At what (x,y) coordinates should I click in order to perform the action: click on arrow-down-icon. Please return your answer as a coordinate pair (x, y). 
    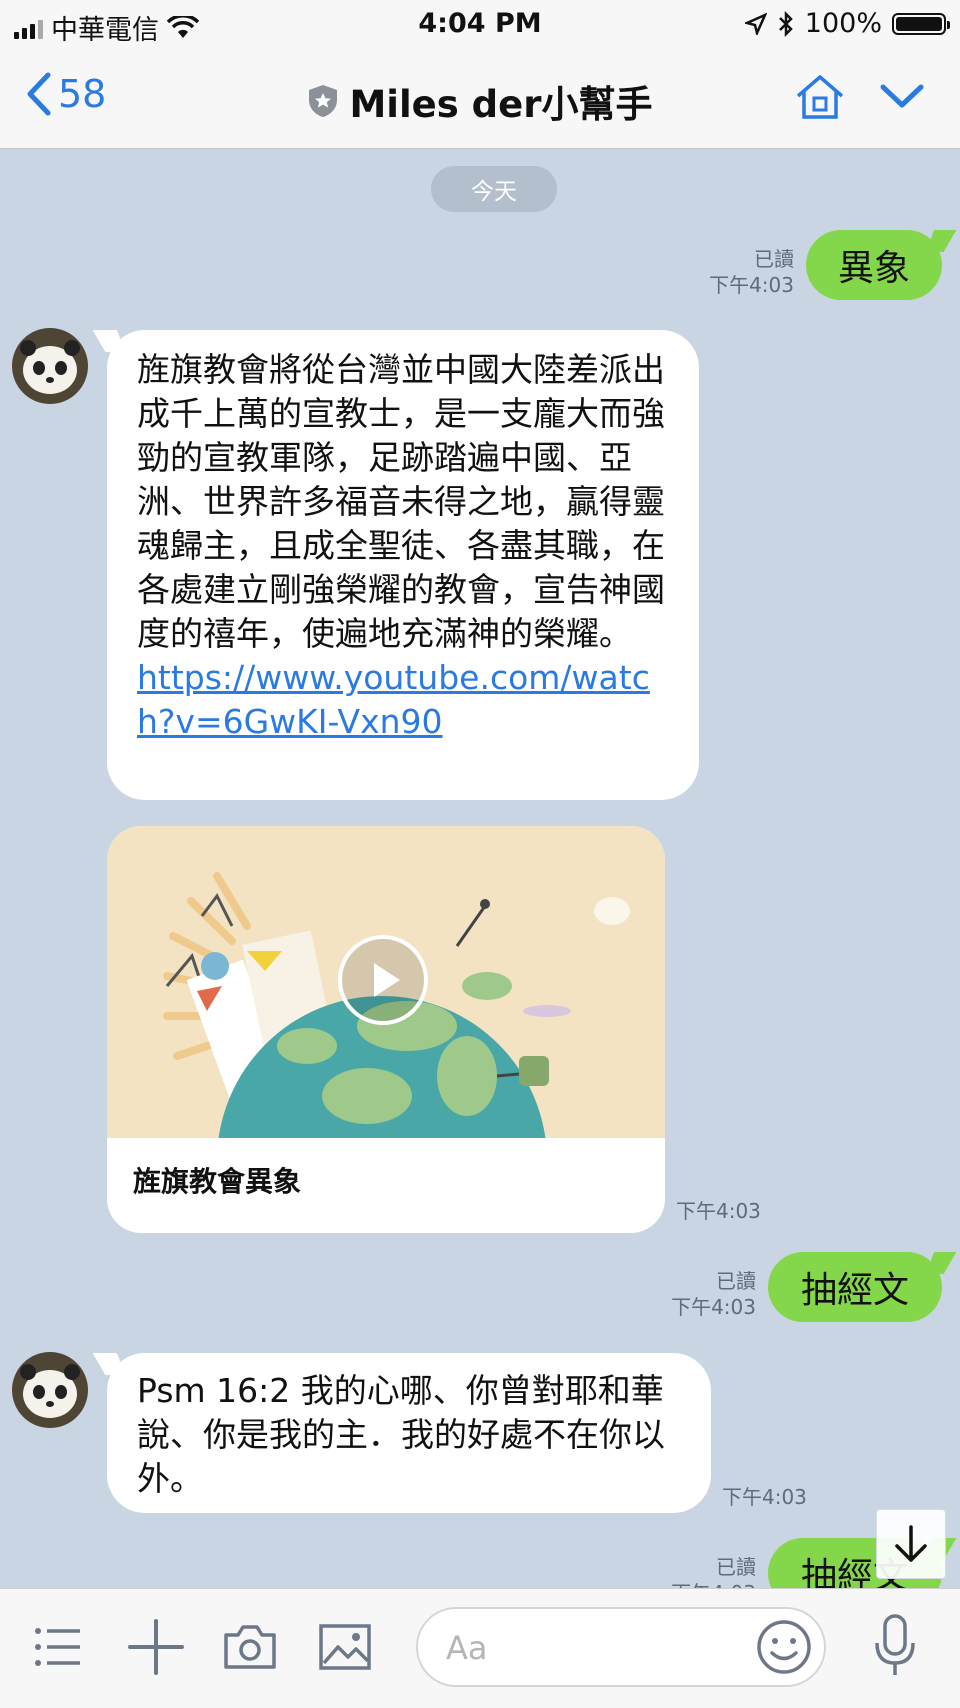
    Looking at the image, I should click on (911, 1543).